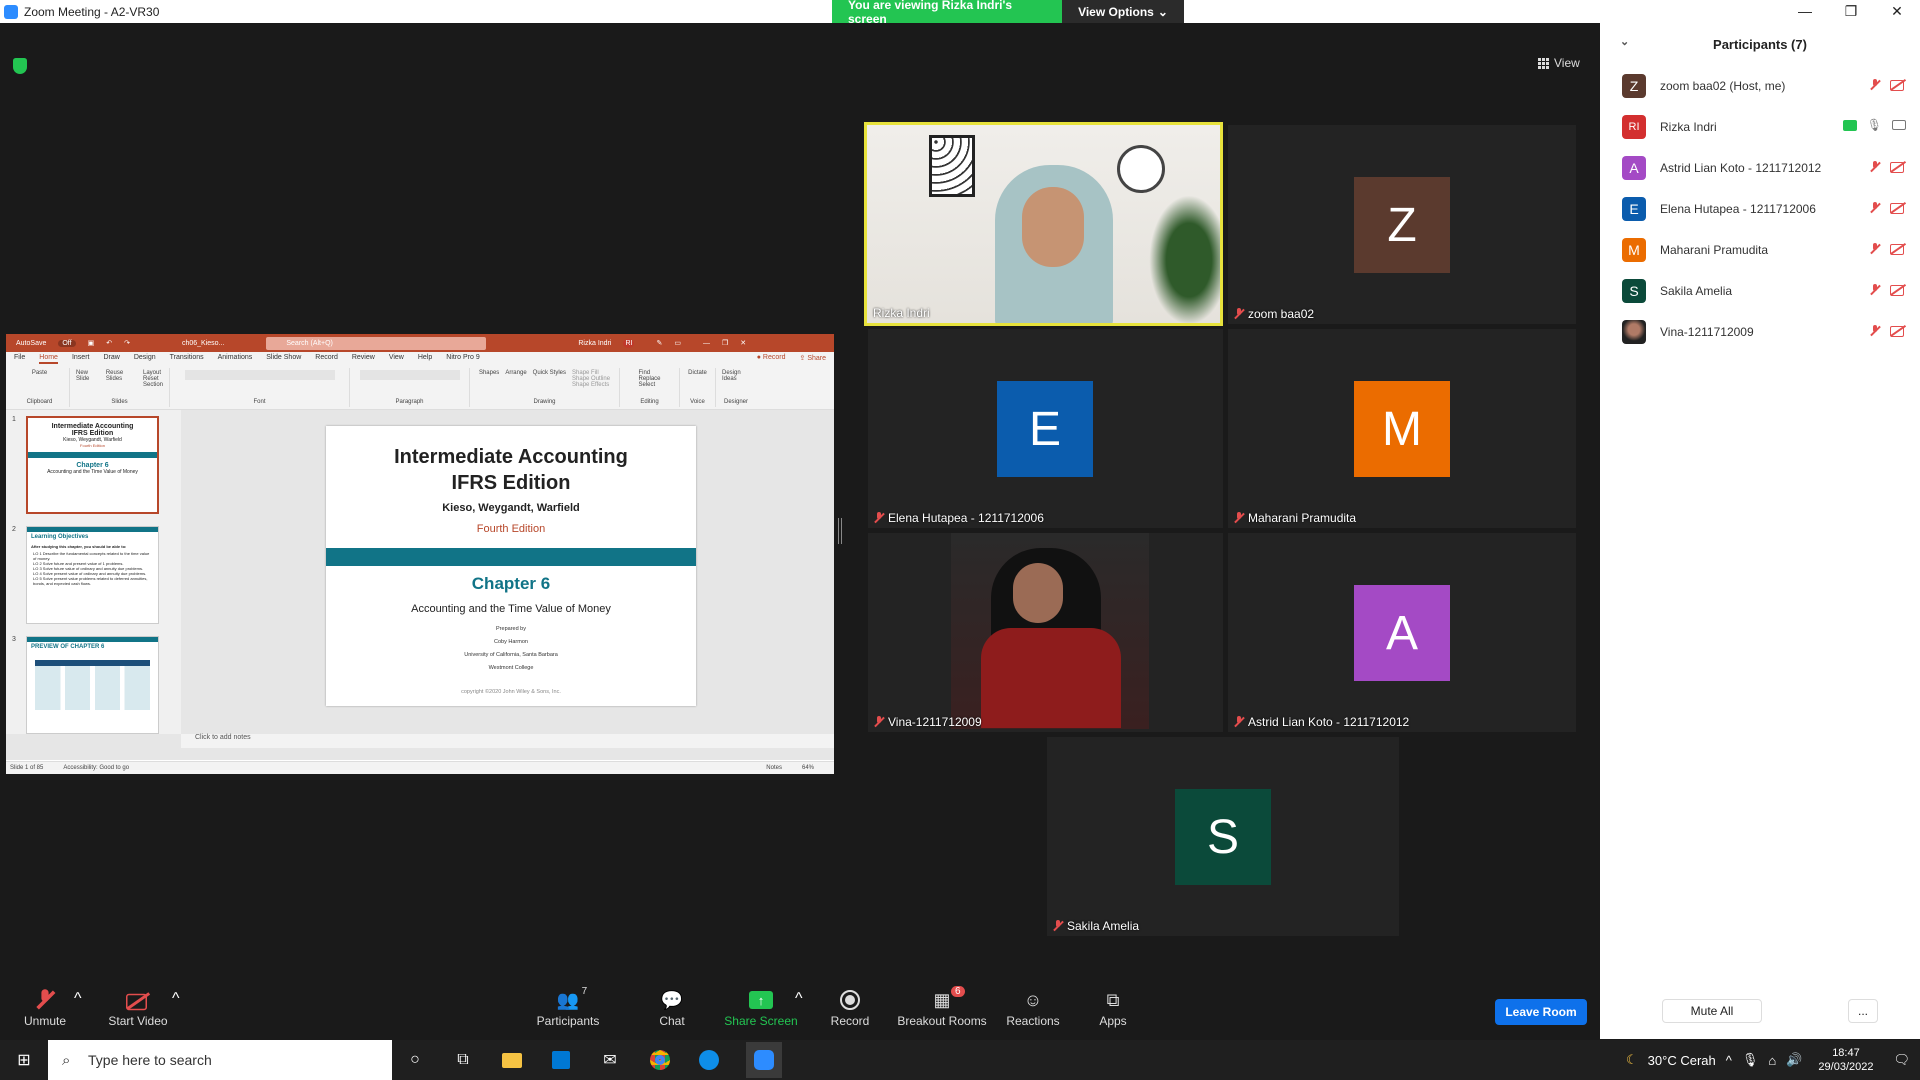 Image resolution: width=1920 pixels, height=1080 pixels. What do you see at coordinates (840, 531) in the screenshot?
I see `splitter-handle` at bounding box center [840, 531].